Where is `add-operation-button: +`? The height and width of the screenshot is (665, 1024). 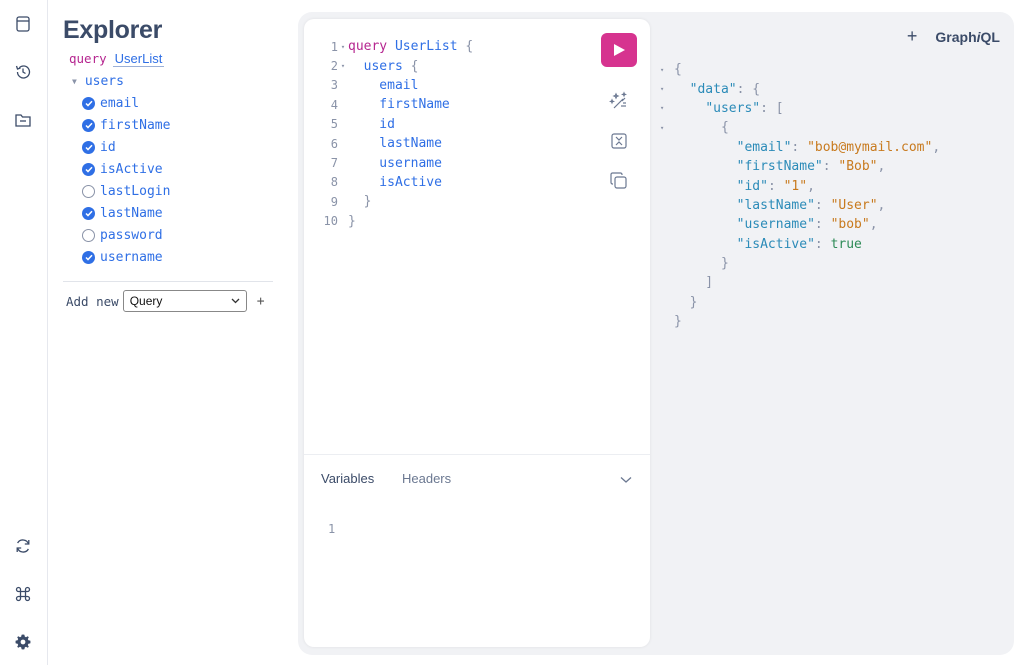 add-operation-button: + is located at coordinates (261, 301).